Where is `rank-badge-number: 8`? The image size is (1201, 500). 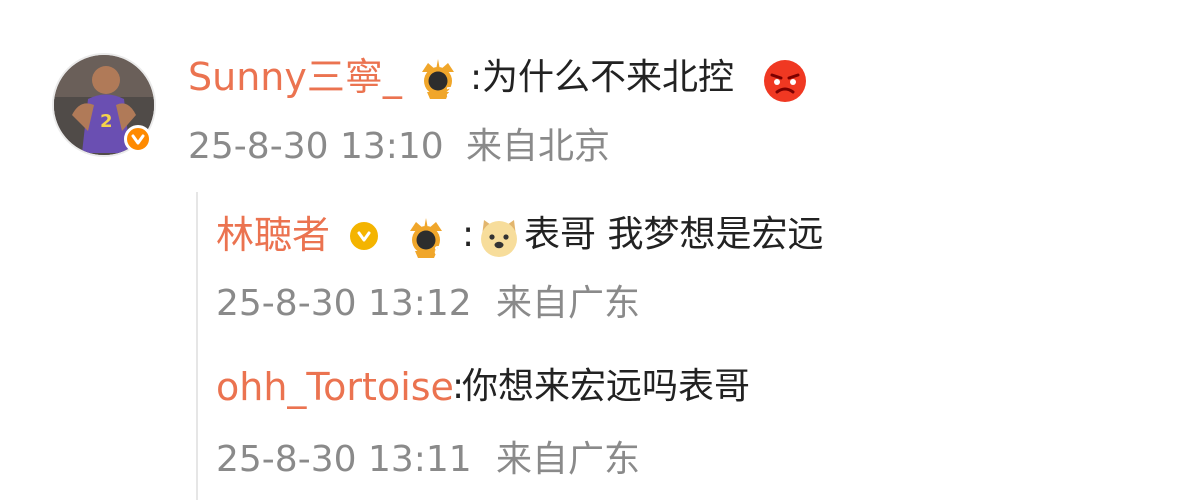
rank-badge-number: 8 is located at coordinates (438, 251).